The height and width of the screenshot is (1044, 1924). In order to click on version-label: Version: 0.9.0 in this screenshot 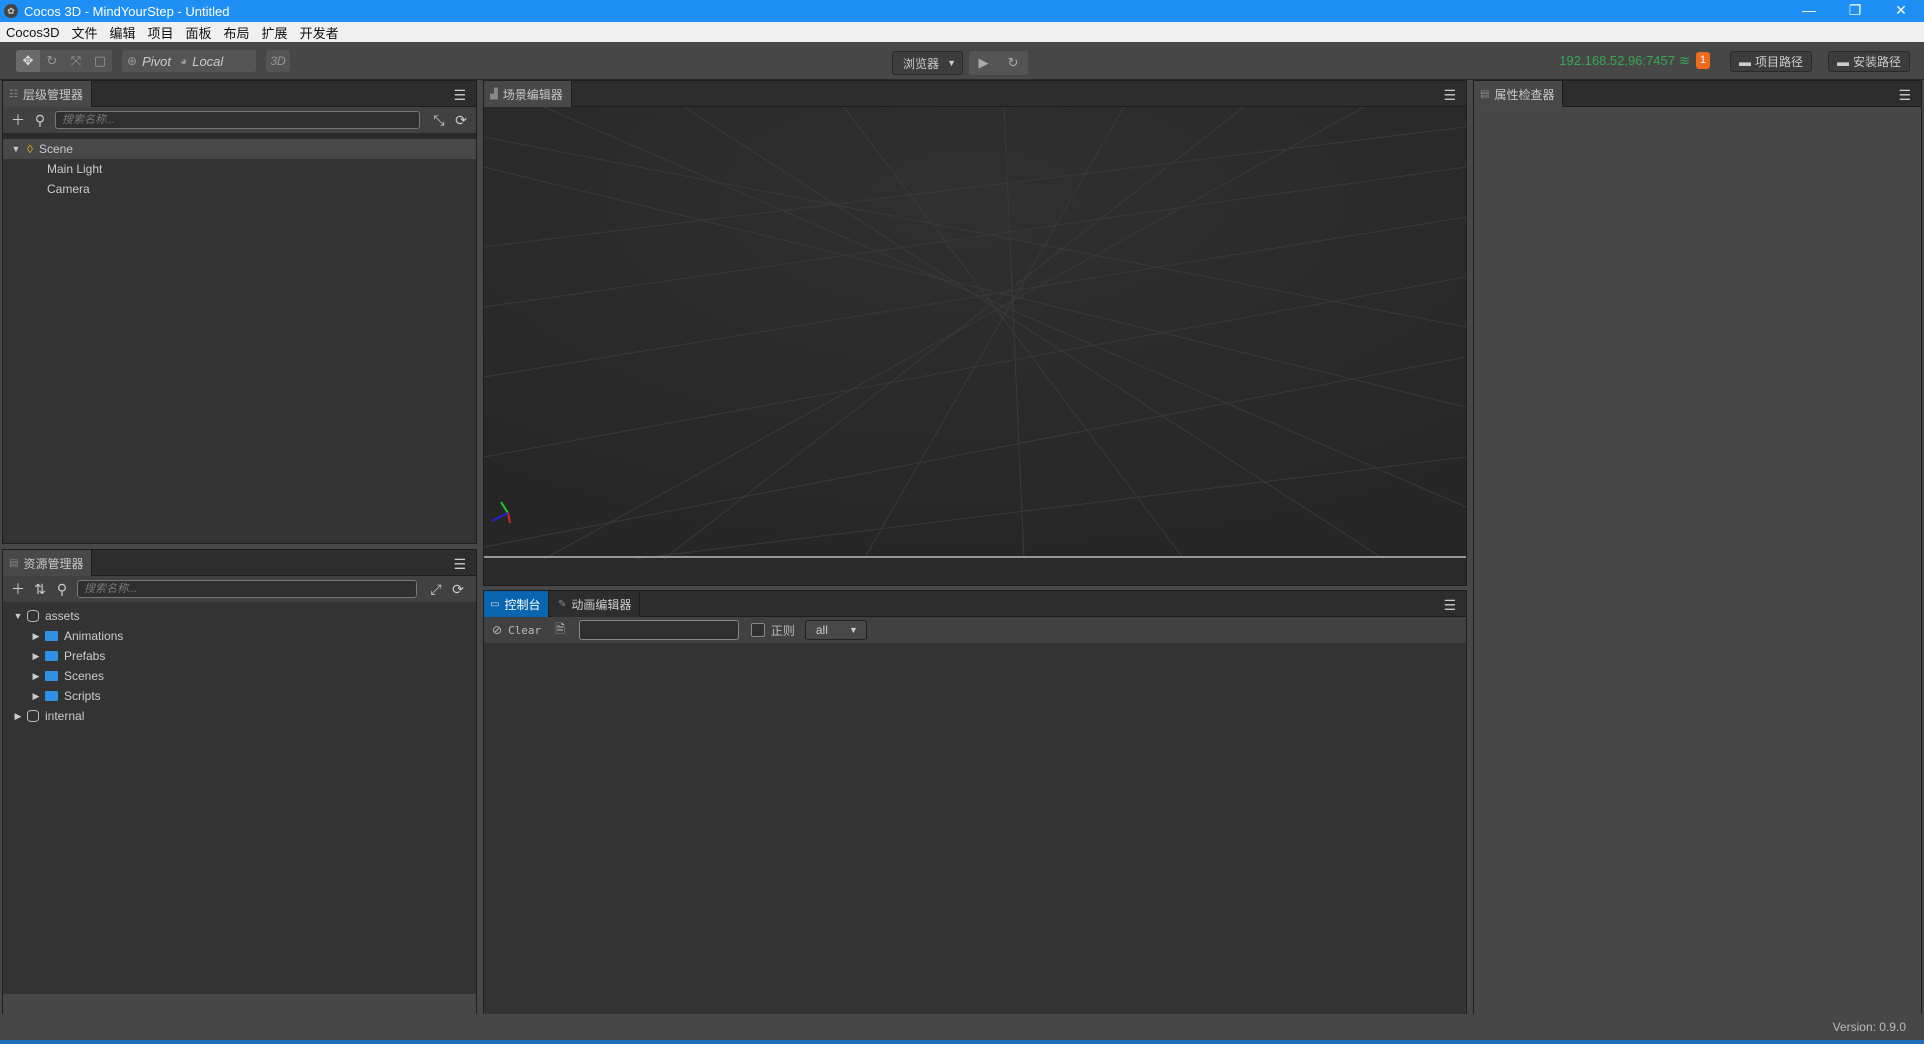, I will do `click(1869, 1027)`.